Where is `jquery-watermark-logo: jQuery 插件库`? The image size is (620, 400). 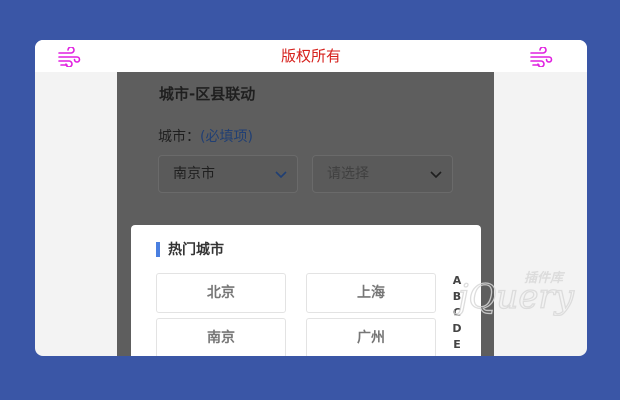 jquery-watermark-logo: jQuery 插件库 is located at coordinates (514, 293).